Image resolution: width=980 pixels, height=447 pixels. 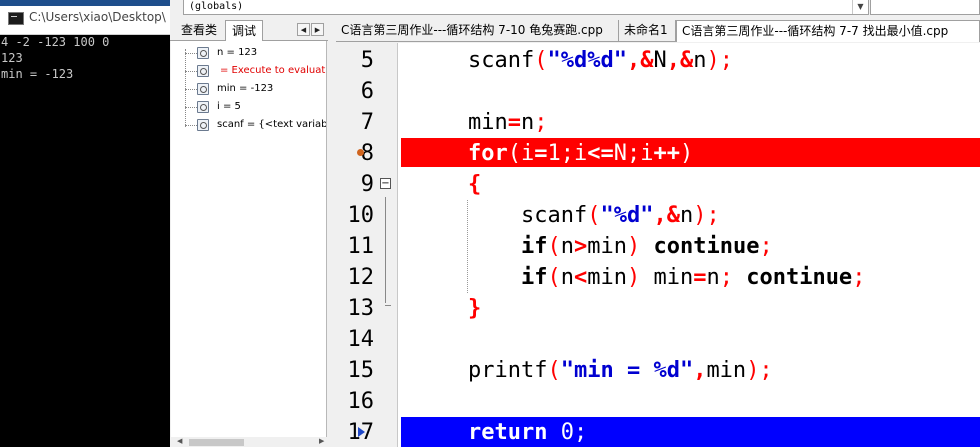 I want to click on code-text: if(n>min) continue;, so click(x=646, y=246).